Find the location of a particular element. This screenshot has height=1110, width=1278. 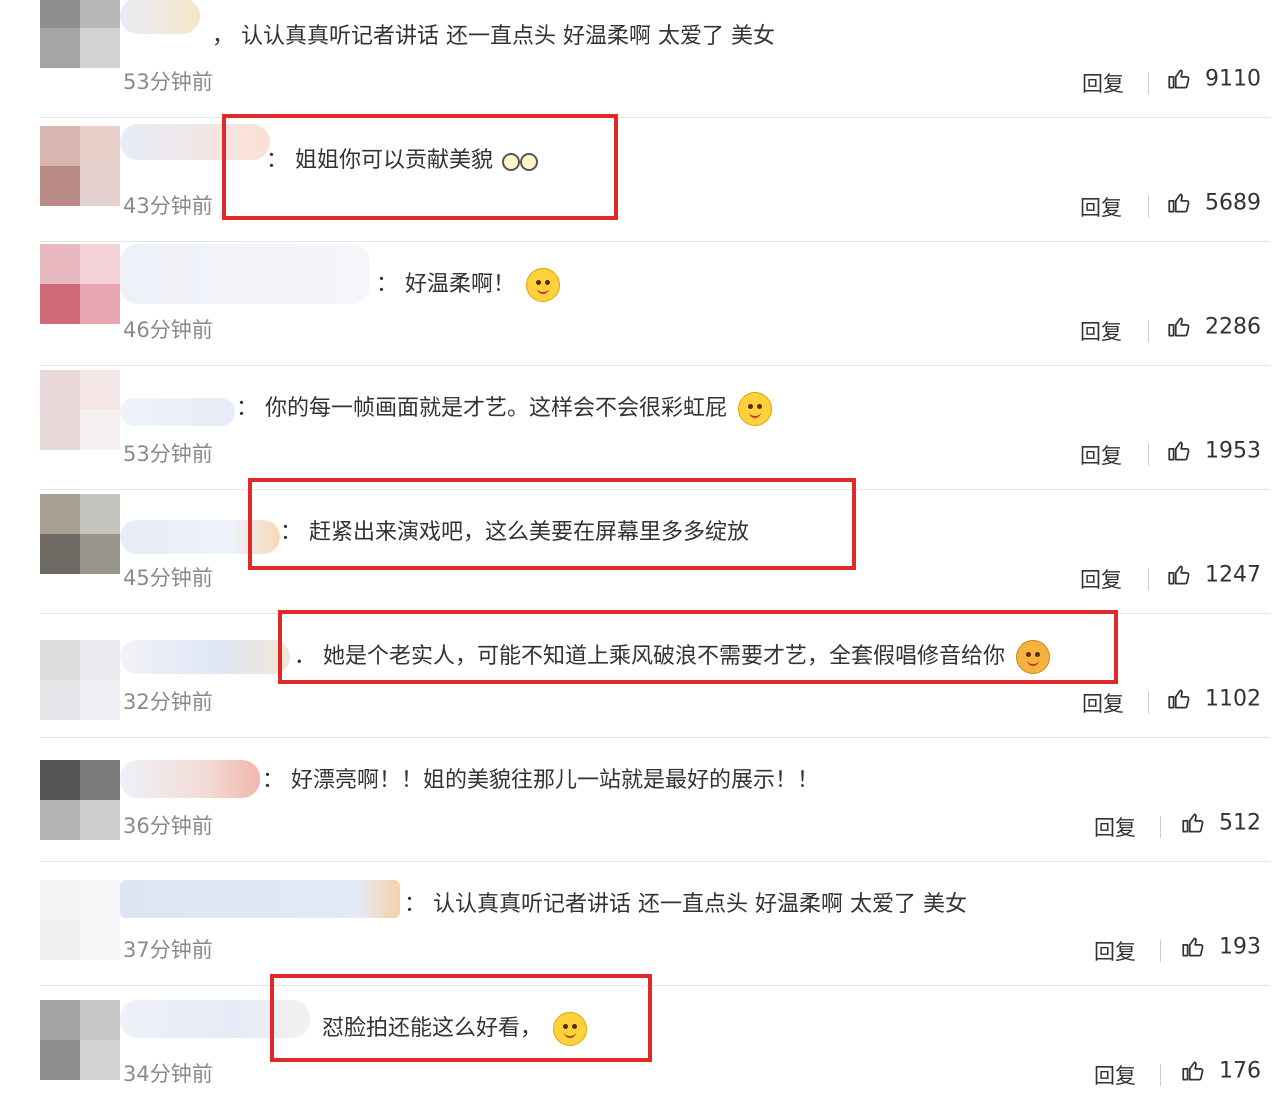

comment-text: ： 好漂亮啊！！姐的美貌往那儿一站就是最好的展示！！ is located at coordinates (540, 778).